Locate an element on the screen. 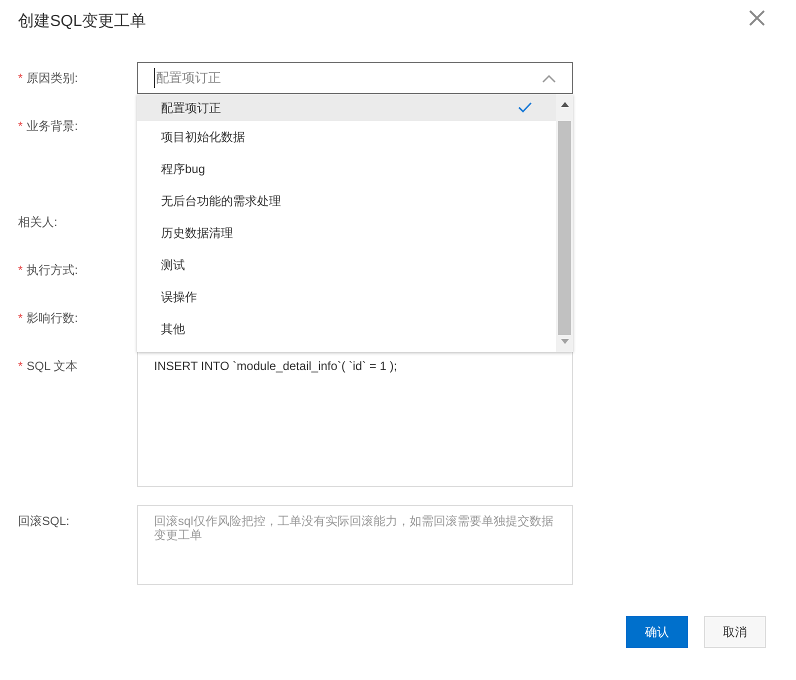 This screenshot has height=680, width=796. cancel-button: 取消 is located at coordinates (735, 632).